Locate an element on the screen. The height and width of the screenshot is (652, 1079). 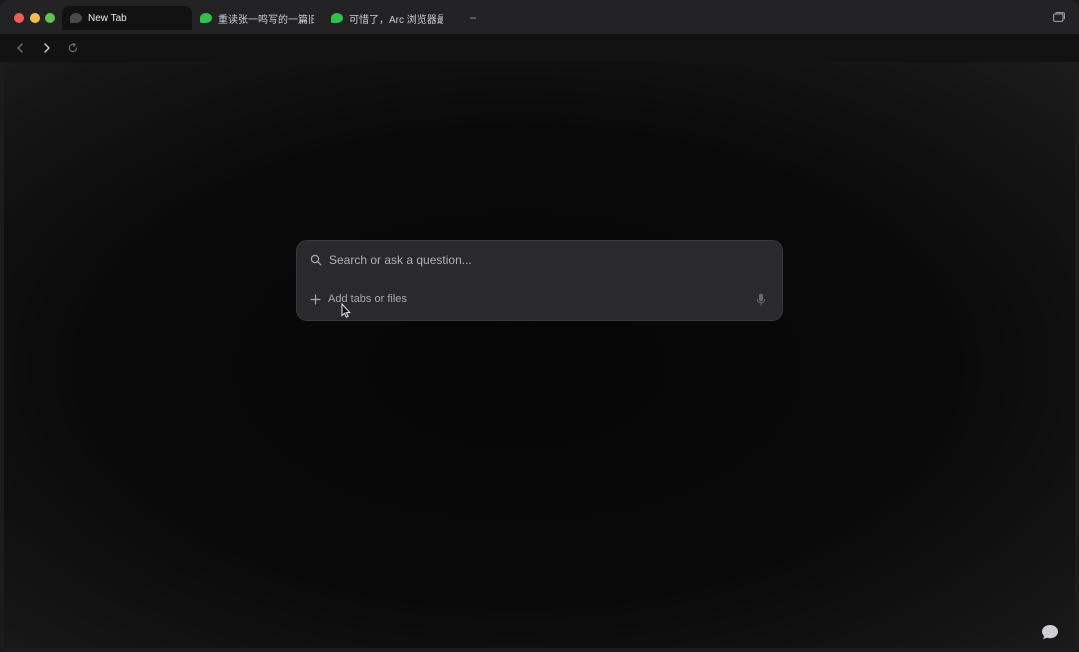
new-tab-button: − is located at coordinates (473, 18).